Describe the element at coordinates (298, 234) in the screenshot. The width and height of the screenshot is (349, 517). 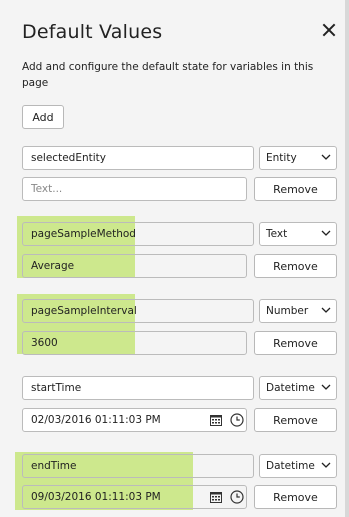
I see `variable-type-select: Text` at that location.